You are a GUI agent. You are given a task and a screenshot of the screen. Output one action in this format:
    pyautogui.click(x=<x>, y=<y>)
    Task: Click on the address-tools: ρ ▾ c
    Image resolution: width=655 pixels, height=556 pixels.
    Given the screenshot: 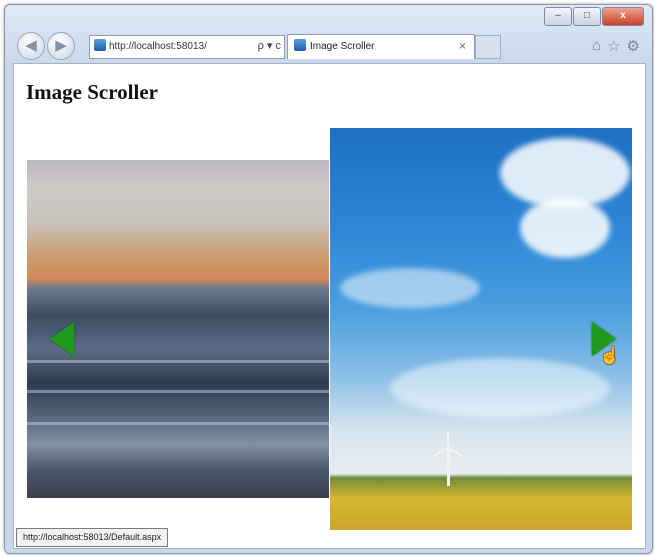 What is the action you would take?
    pyautogui.click(x=268, y=46)
    